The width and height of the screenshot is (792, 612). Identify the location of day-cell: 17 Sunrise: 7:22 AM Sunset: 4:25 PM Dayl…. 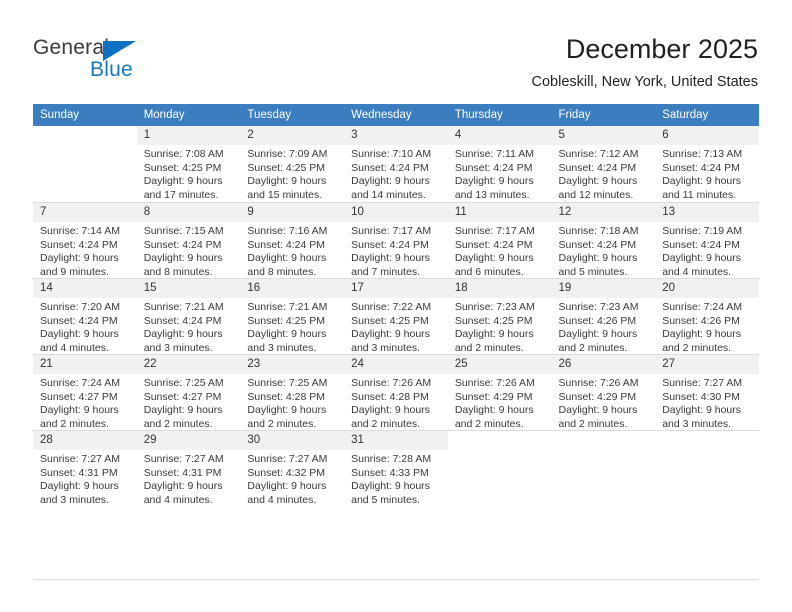
(396, 316).